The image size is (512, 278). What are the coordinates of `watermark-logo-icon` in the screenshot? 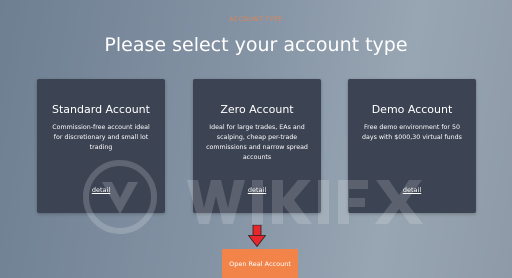 It's located at (120, 197).